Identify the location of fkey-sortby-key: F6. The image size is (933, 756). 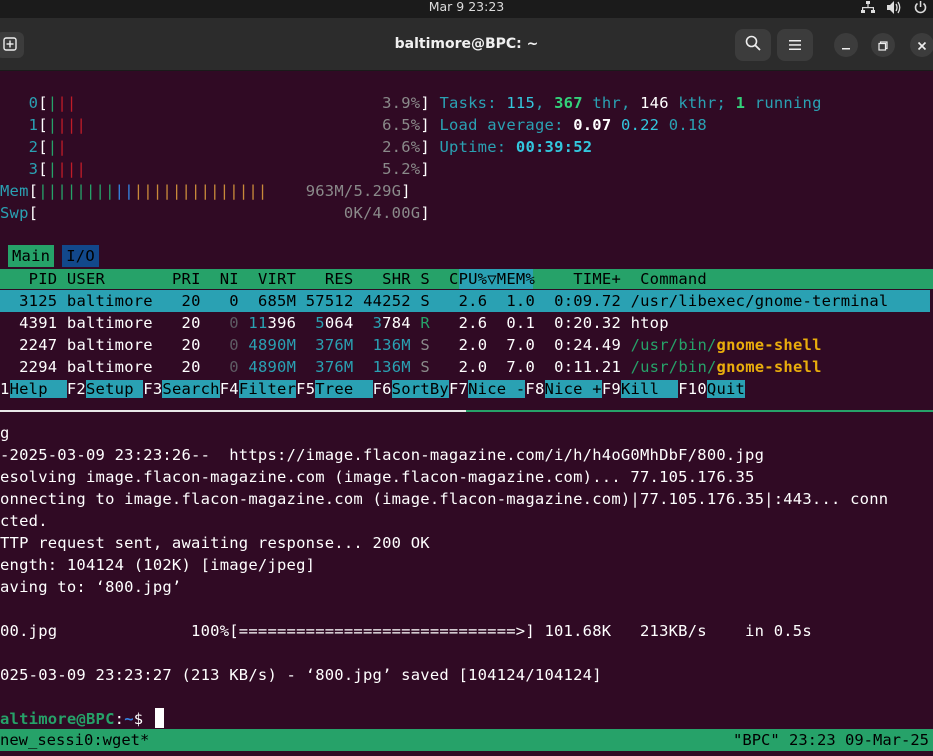
(382, 389).